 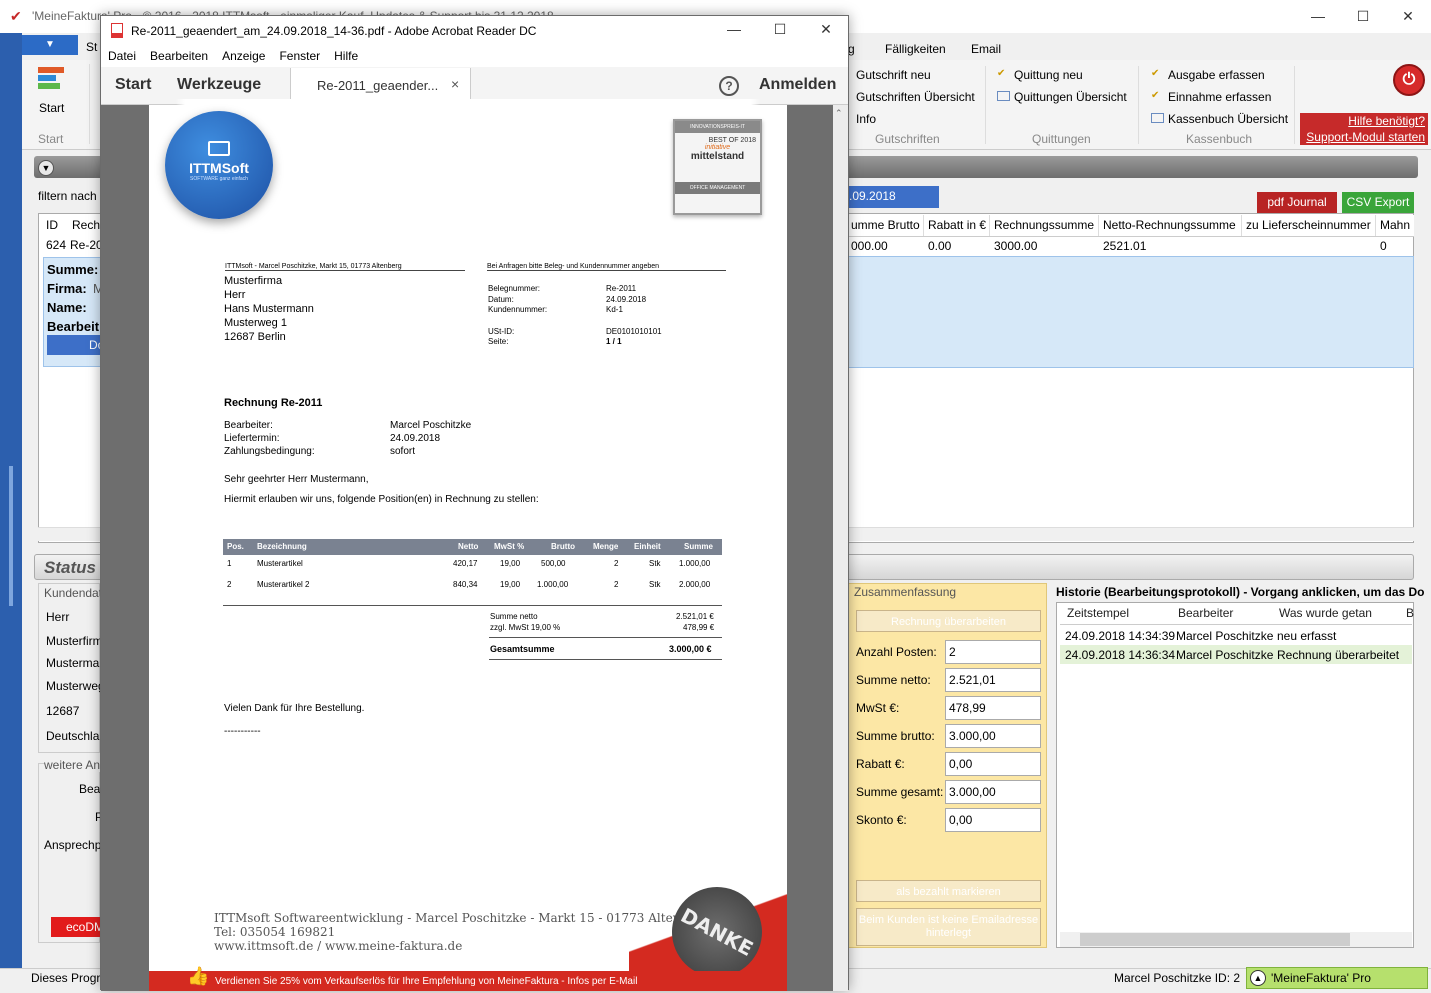 What do you see at coordinates (948, 891) in the screenshot?
I see `mark-paid-button: als bezahlt markieren` at bounding box center [948, 891].